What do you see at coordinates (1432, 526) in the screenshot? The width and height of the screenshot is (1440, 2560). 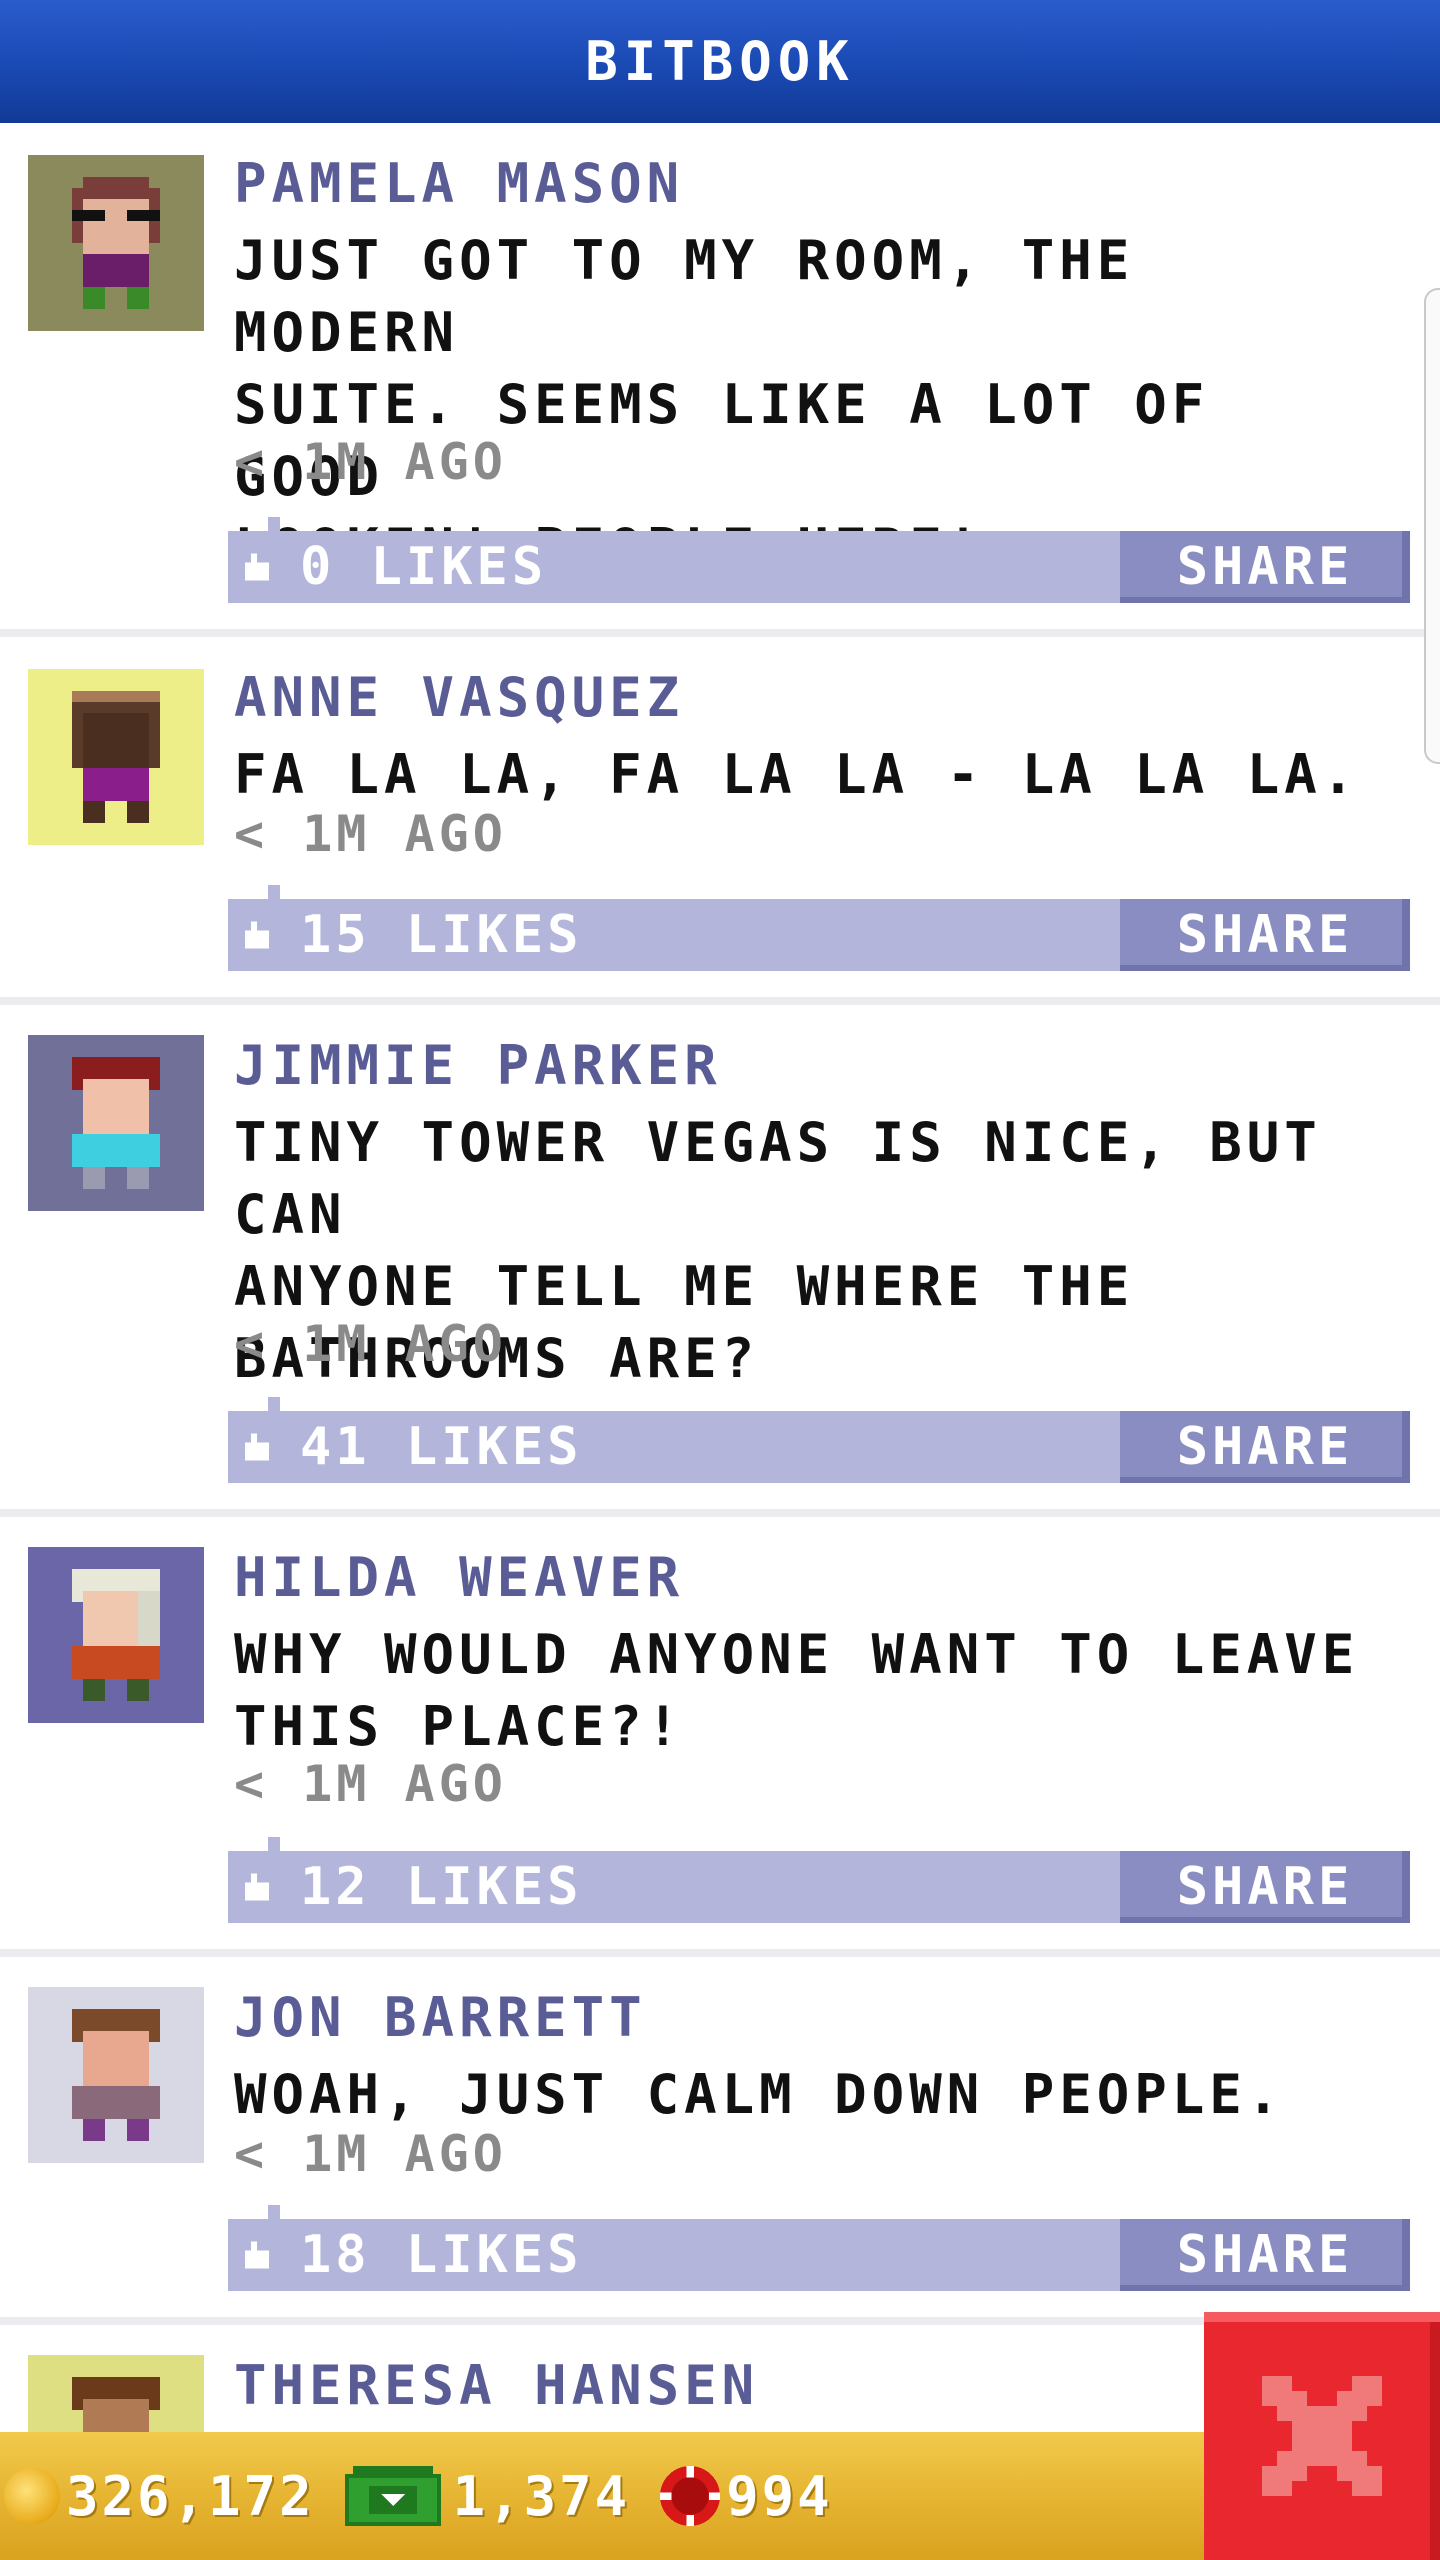 I see `scrollbar` at bounding box center [1432, 526].